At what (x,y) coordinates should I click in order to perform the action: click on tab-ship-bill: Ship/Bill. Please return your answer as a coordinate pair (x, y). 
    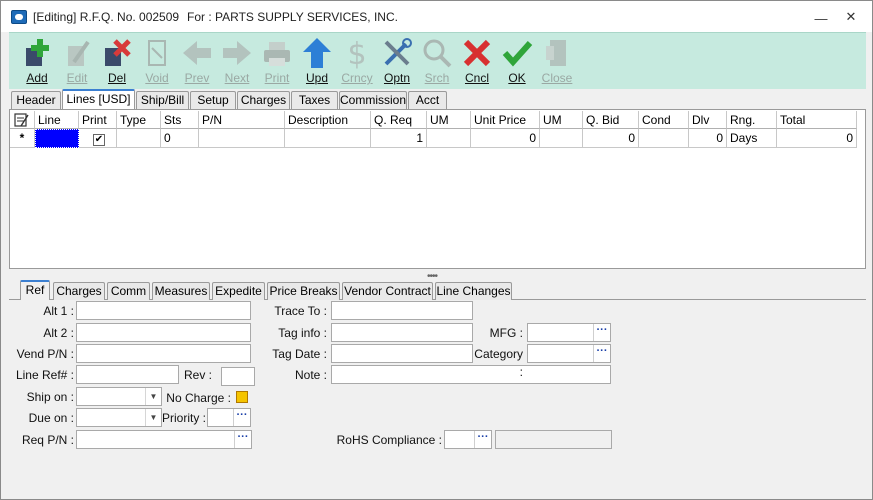
    Looking at the image, I should click on (162, 100).